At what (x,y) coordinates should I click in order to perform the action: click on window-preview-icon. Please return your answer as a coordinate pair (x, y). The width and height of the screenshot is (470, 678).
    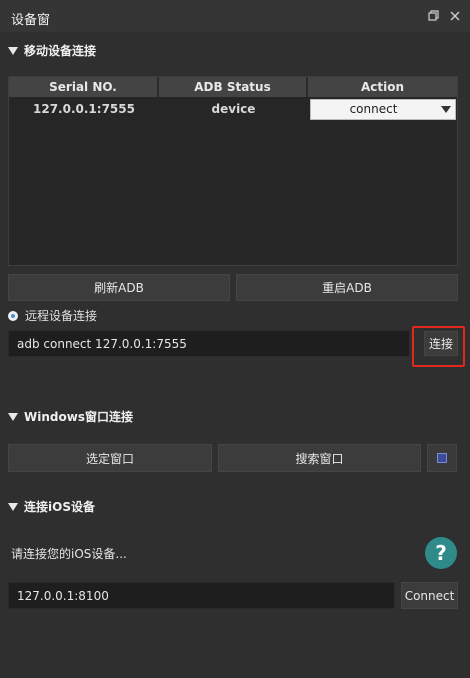
    Looking at the image, I should click on (442, 458).